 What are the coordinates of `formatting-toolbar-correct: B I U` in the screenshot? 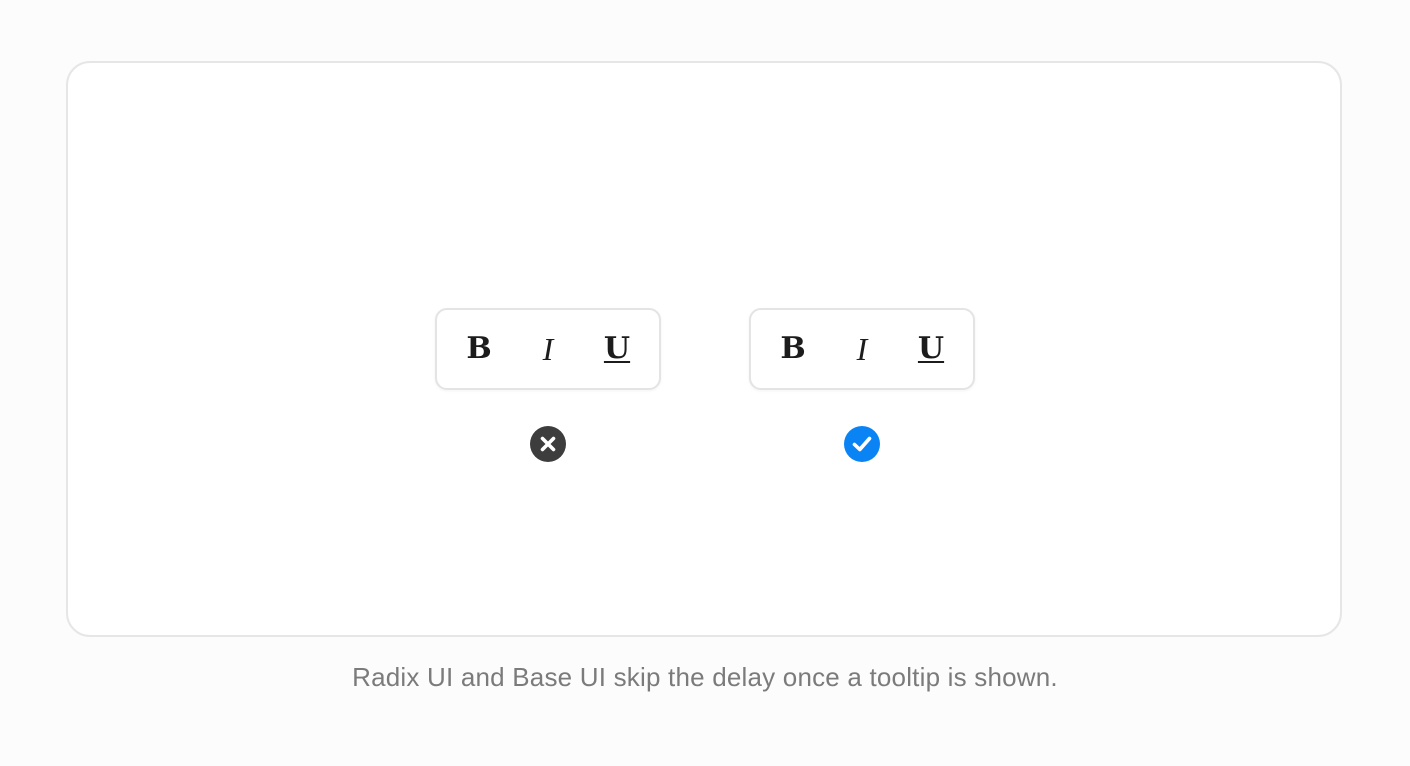 It's located at (862, 349).